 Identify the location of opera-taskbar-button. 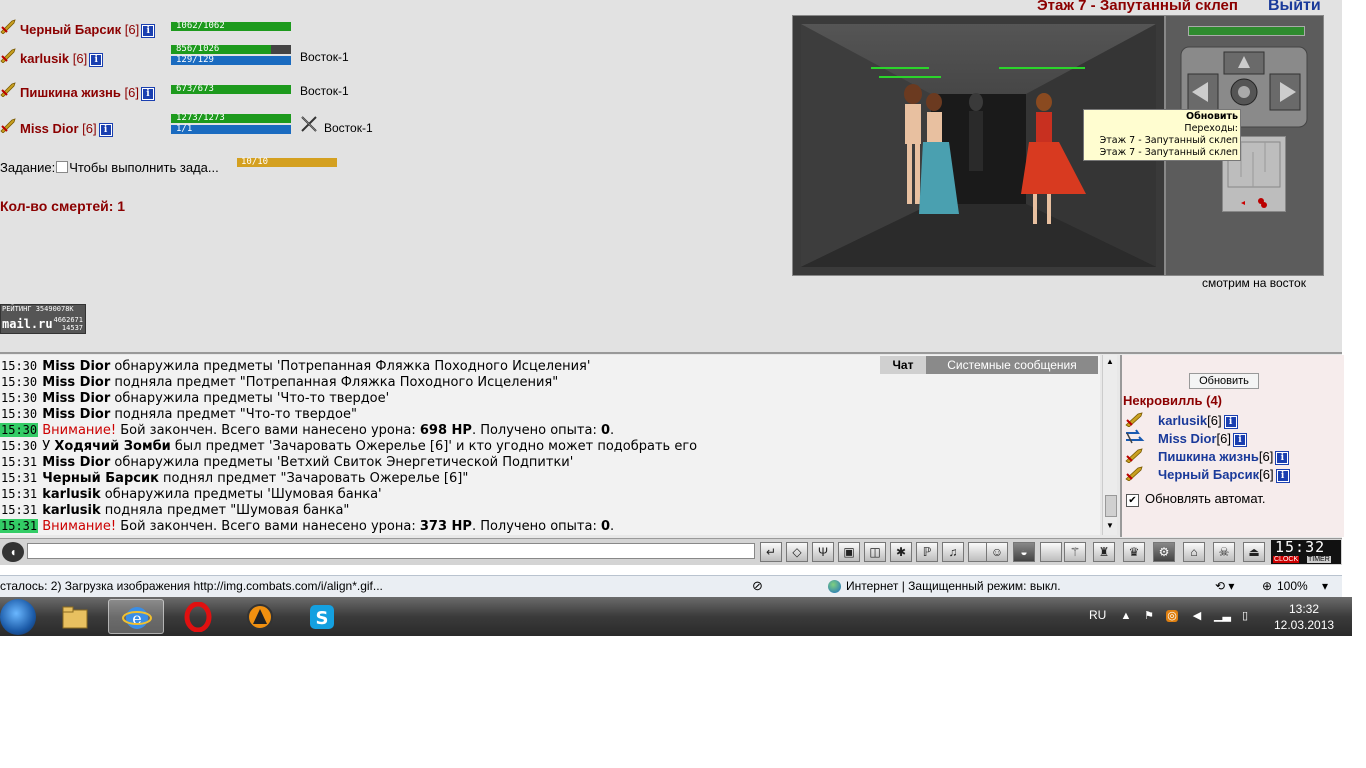
(198, 616).